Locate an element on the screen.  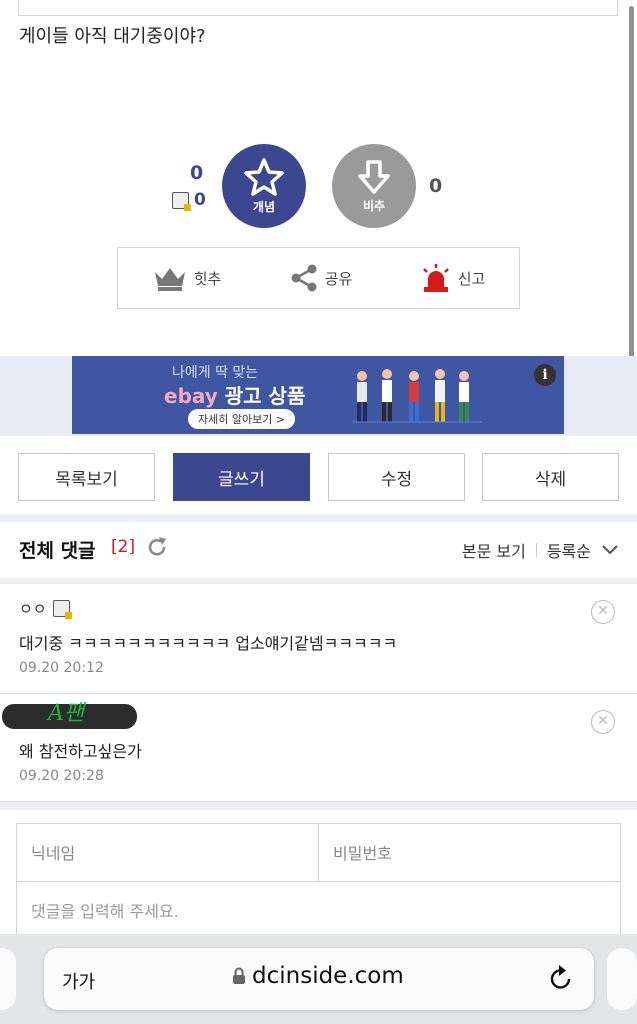
post-action-bar: 힛추 공유 신고 is located at coordinates (318, 278).